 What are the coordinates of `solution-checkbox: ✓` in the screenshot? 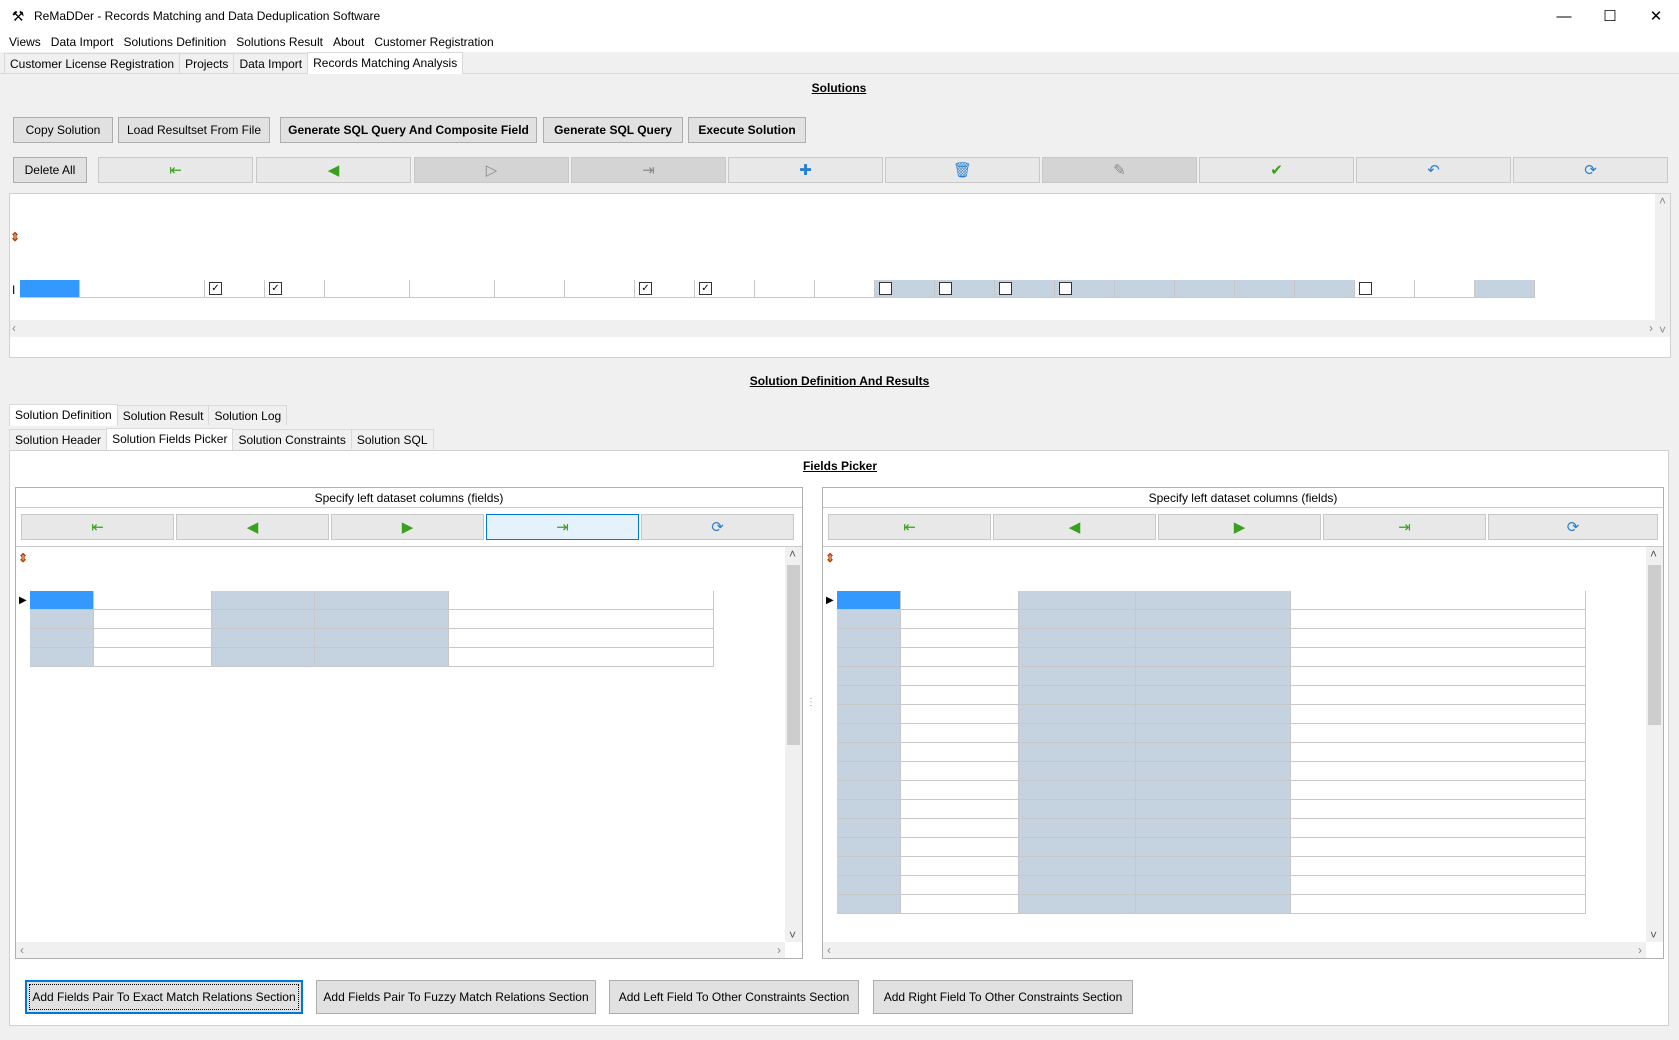 It's located at (215, 288).